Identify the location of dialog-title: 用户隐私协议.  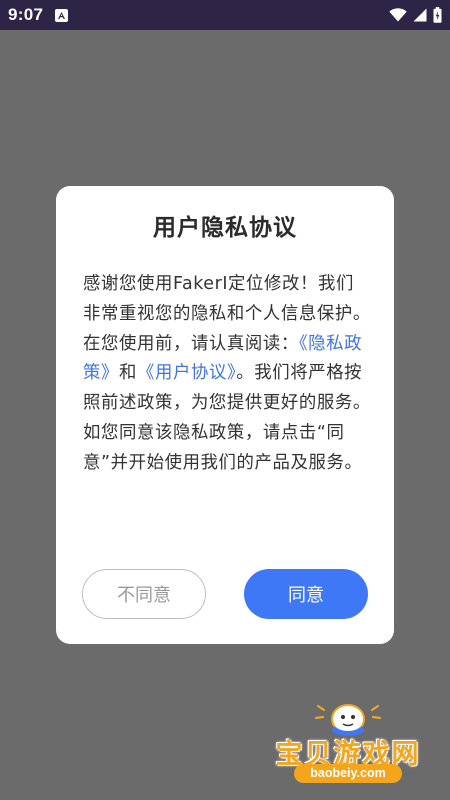
(225, 228).